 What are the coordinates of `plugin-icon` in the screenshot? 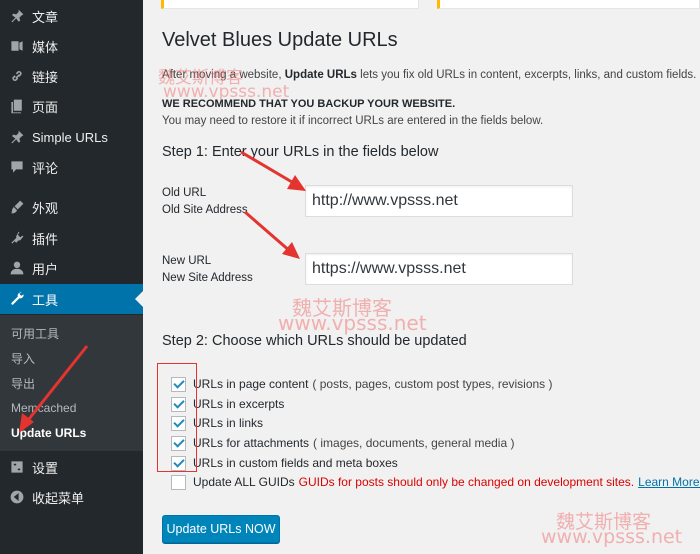 It's located at (17, 238).